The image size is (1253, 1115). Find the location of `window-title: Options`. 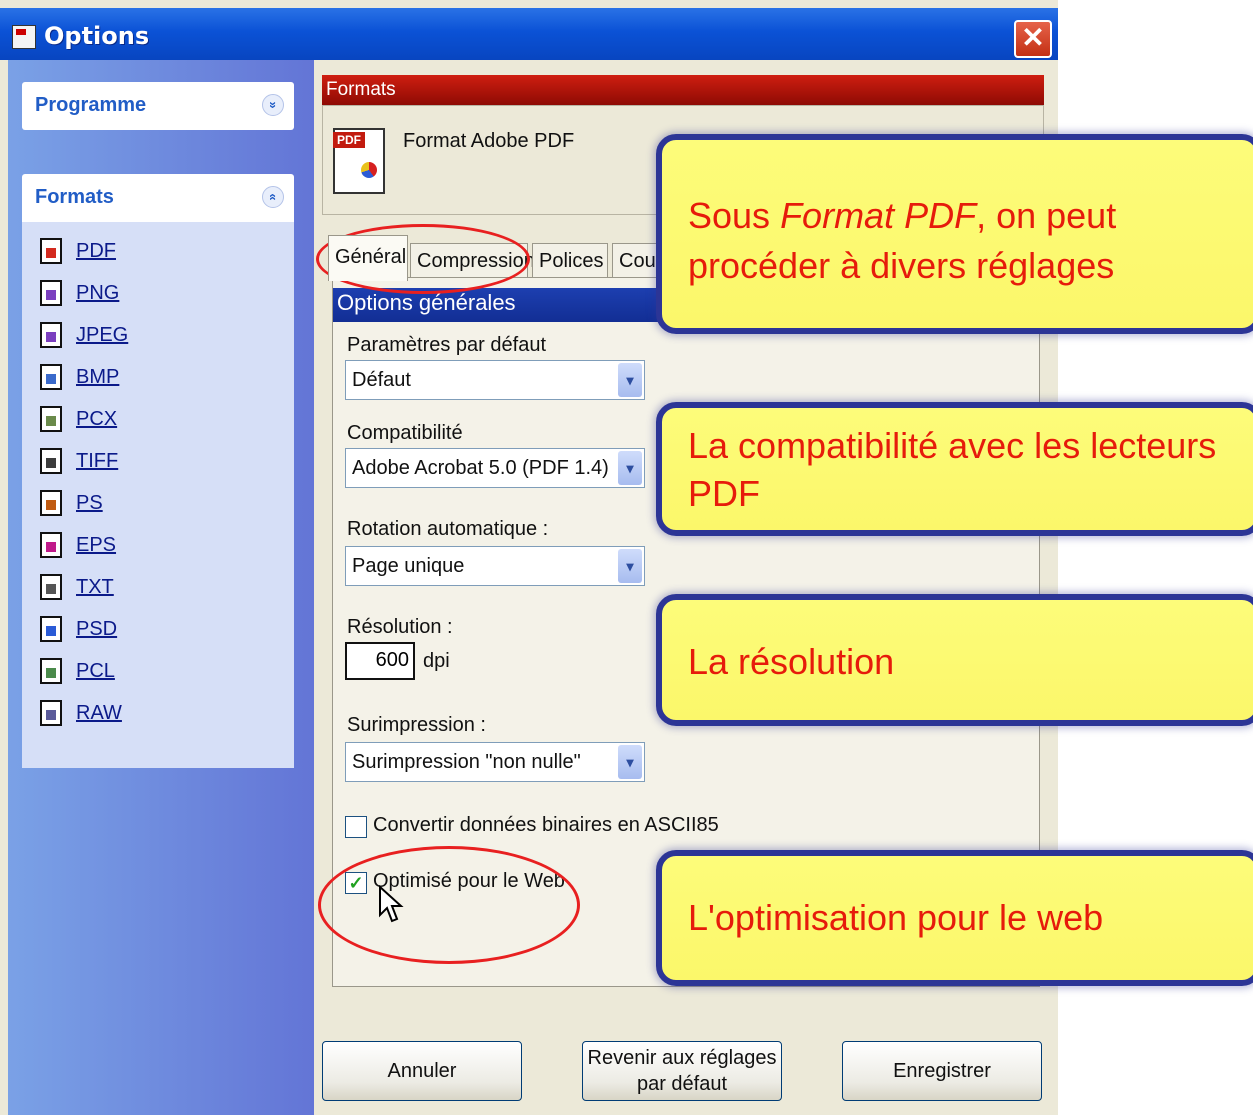

window-title: Options is located at coordinates (97, 36).